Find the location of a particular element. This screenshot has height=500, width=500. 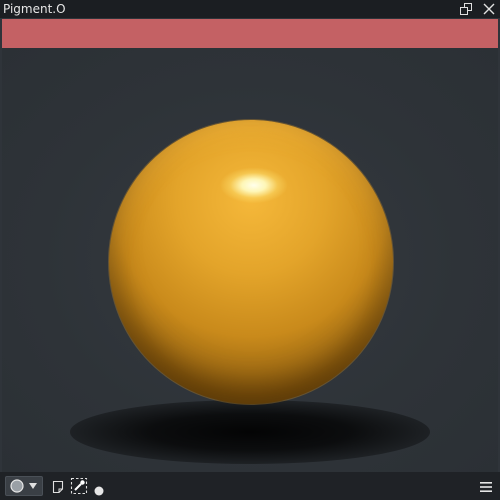

shape-selector-dropdown is located at coordinates (24, 486).